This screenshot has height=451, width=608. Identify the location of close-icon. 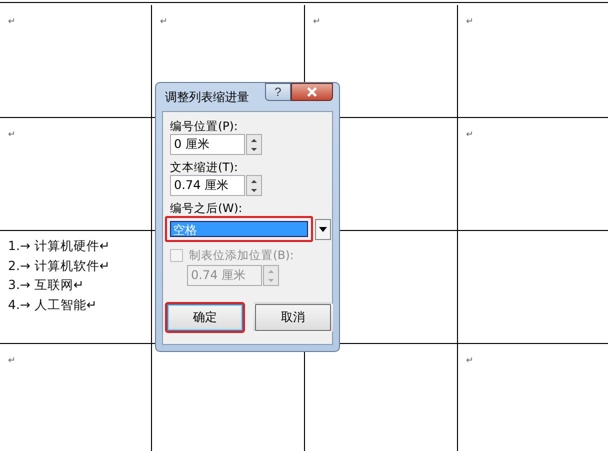
(312, 92).